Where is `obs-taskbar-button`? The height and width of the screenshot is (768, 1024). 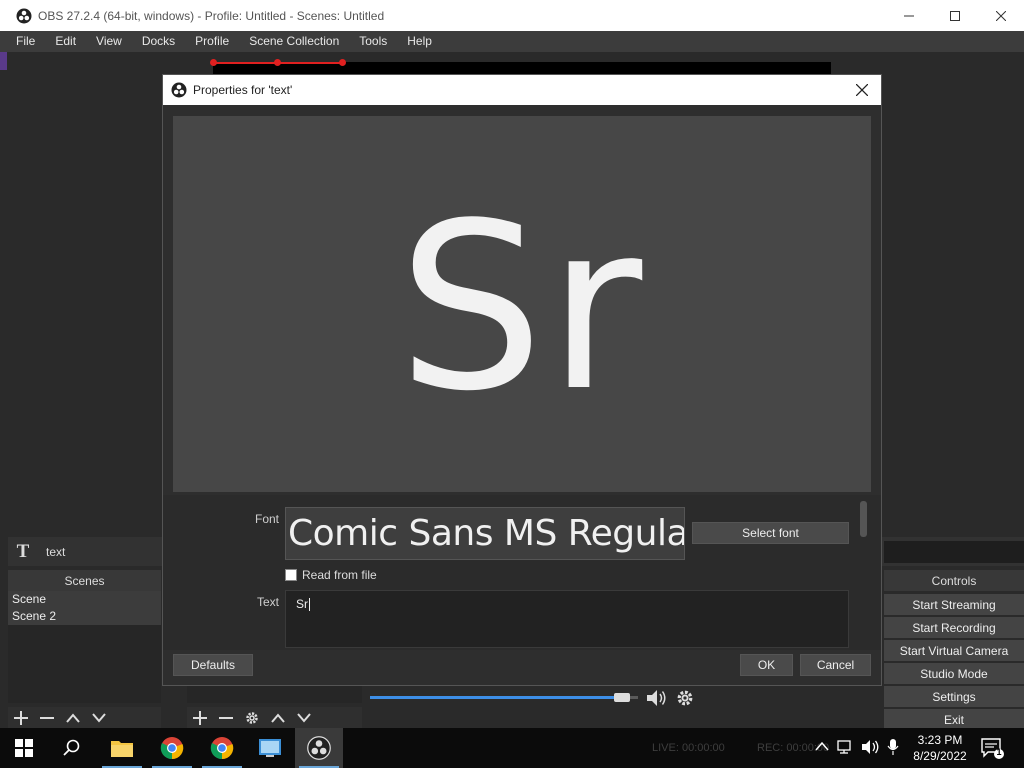
obs-taskbar-button is located at coordinates (319, 748).